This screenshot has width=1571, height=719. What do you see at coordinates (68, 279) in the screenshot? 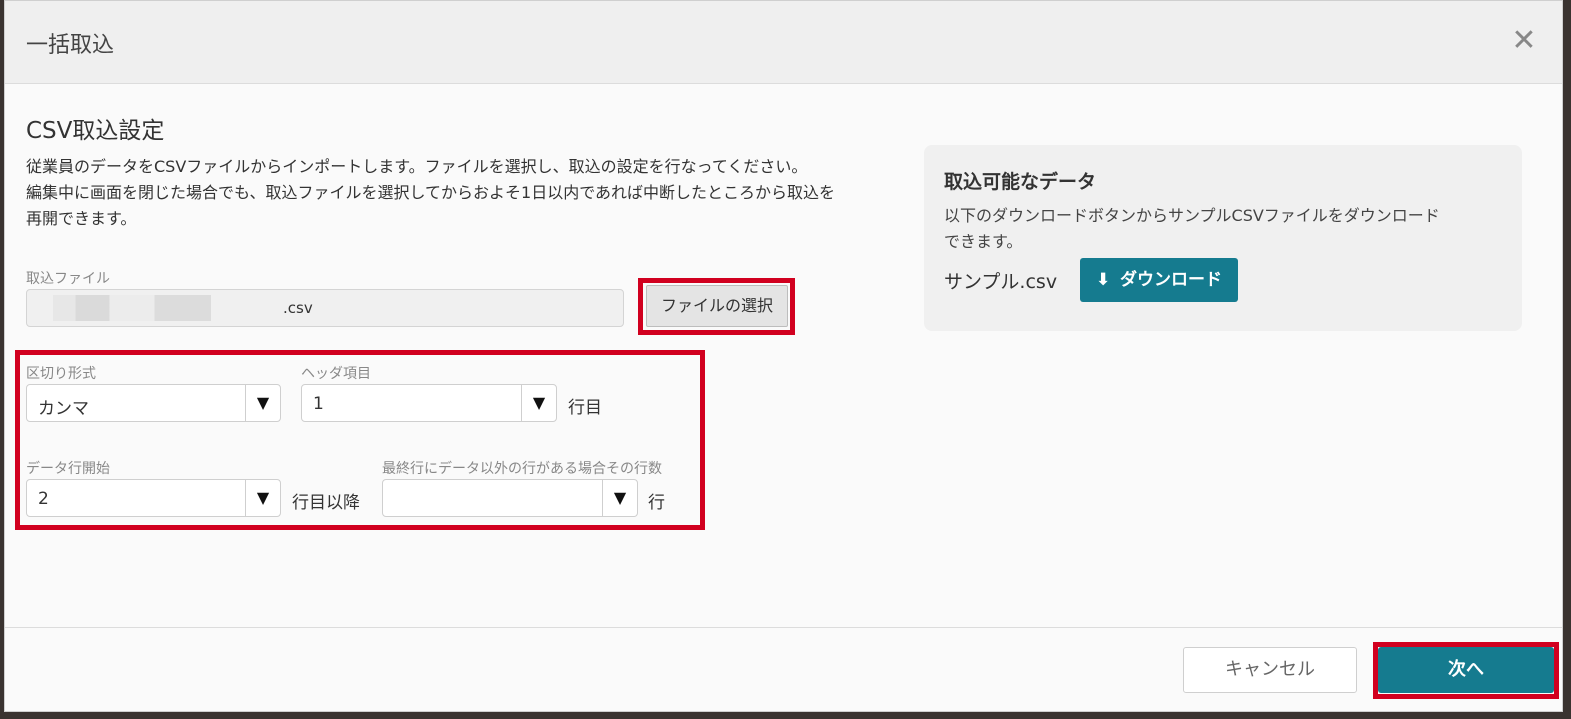
I see `import-file-label: 取込ファイル` at bounding box center [68, 279].